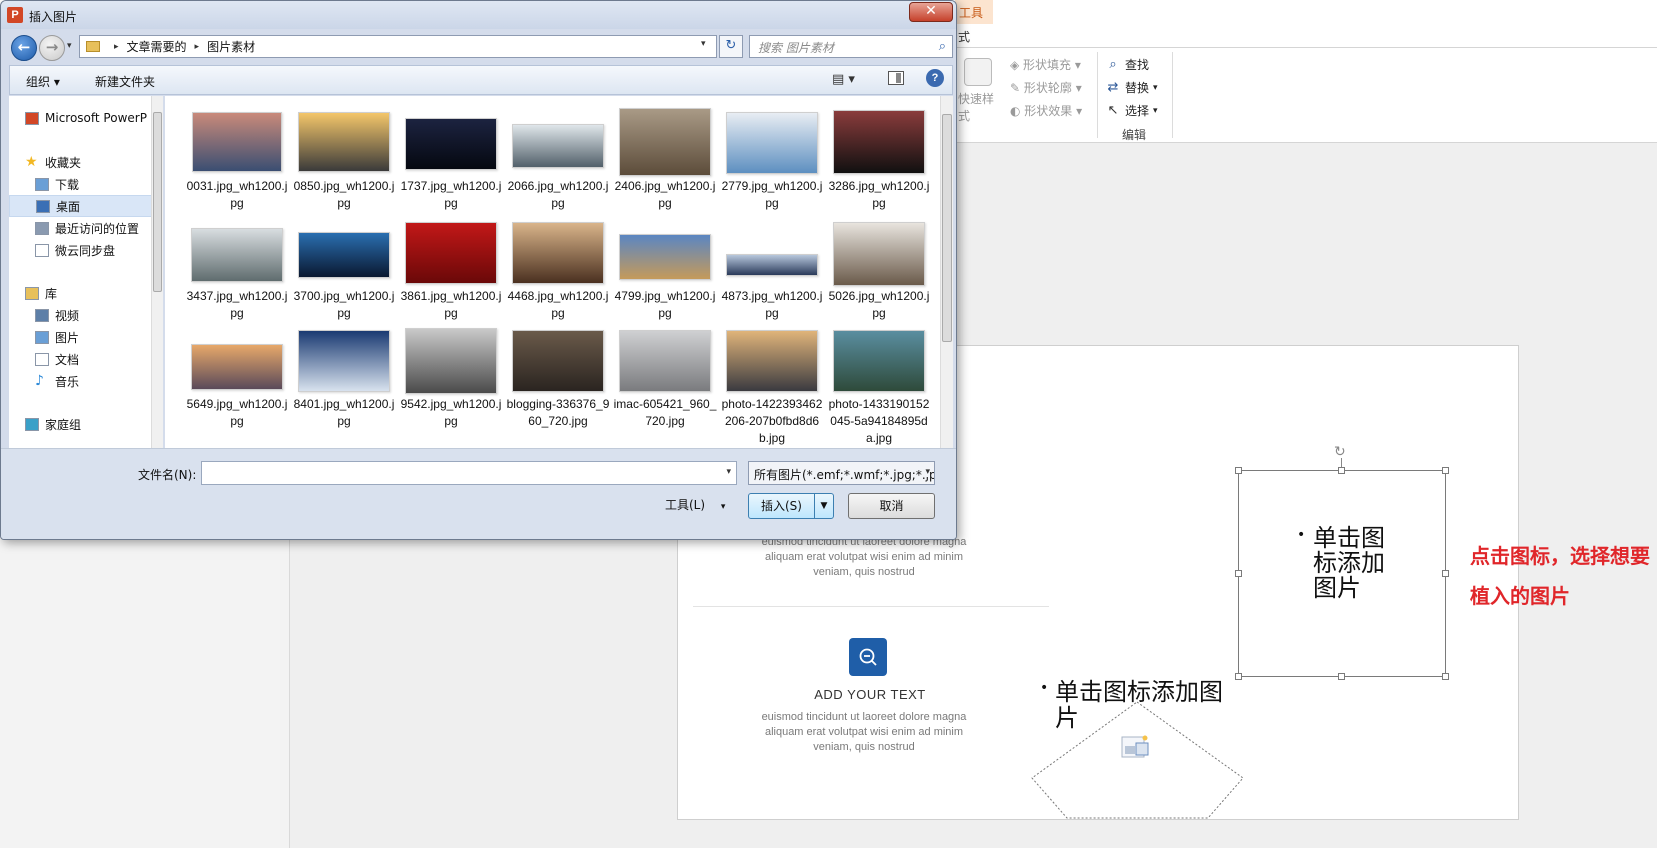 Image resolution: width=1657 pixels, height=848 pixels. What do you see at coordinates (931, 12) in the screenshot?
I see `close-button: ✕` at bounding box center [931, 12].